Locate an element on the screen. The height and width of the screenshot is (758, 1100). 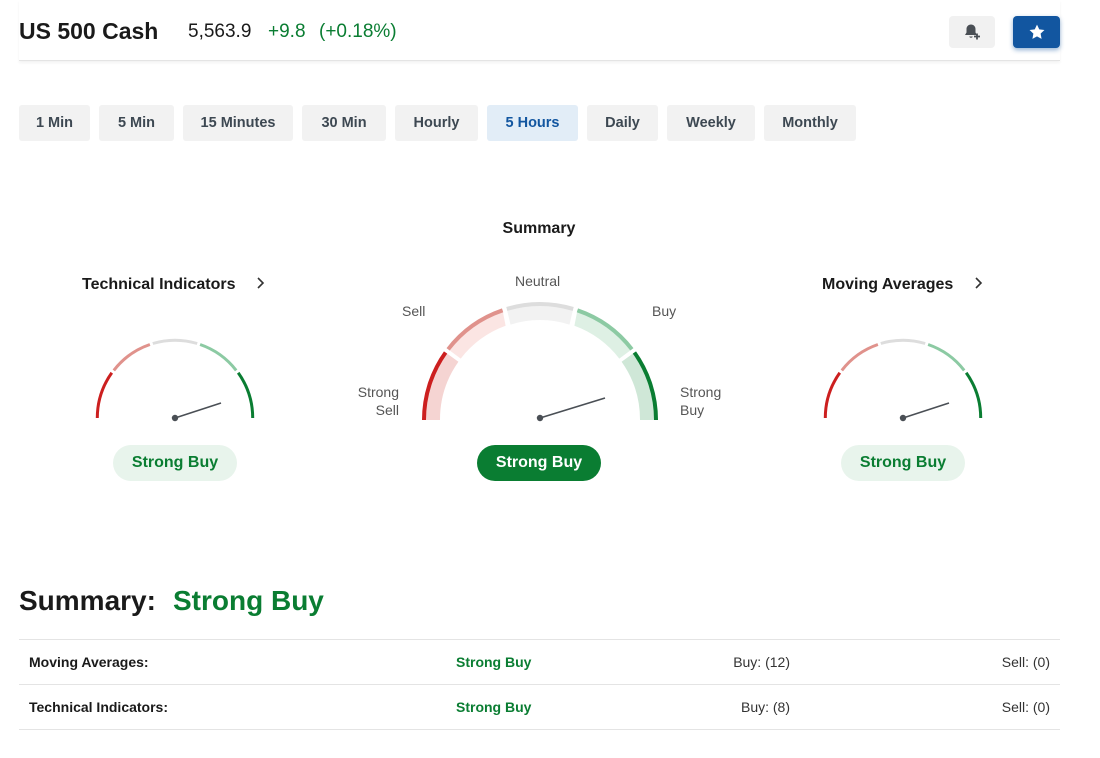
tab-monthly: Monthly is located at coordinates (810, 123).